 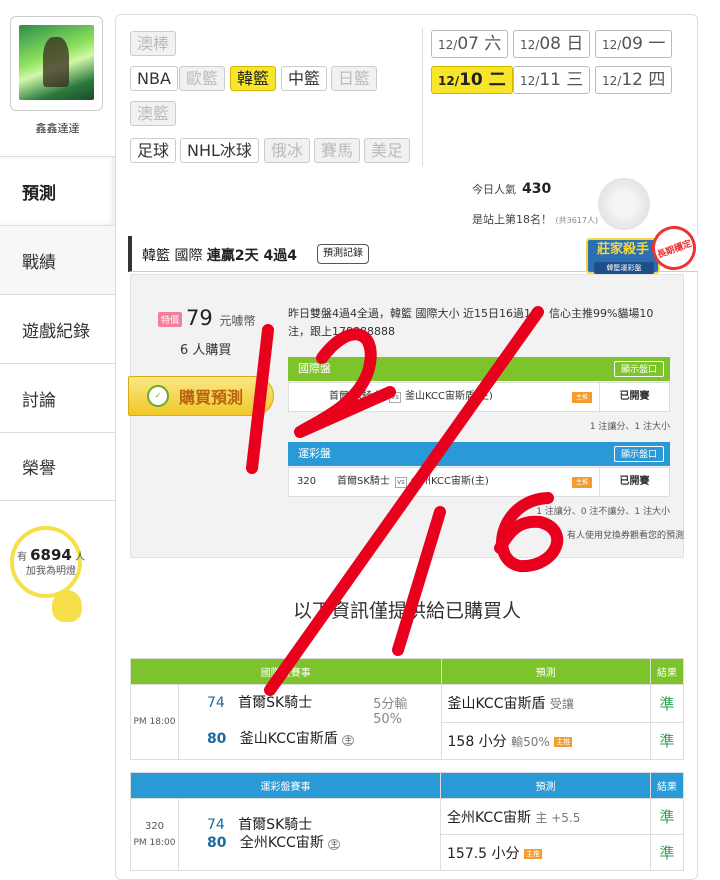 I want to click on lottery-note: 1 注讓分、0 注不讓分、1 注大小, so click(x=603, y=512).